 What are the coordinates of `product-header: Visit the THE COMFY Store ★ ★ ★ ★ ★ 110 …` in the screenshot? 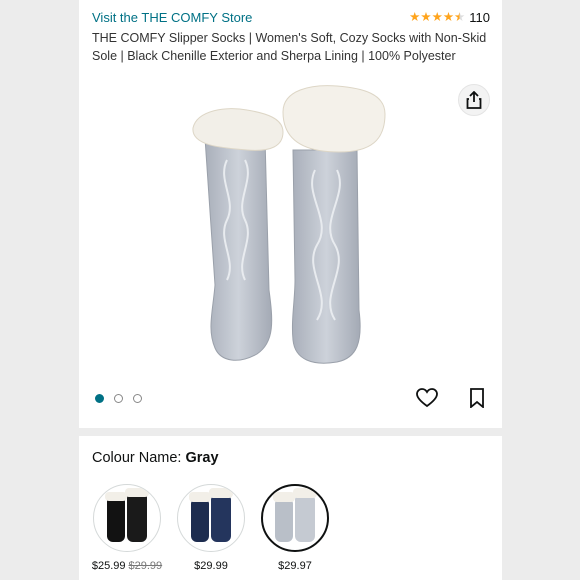 It's located at (290, 40).